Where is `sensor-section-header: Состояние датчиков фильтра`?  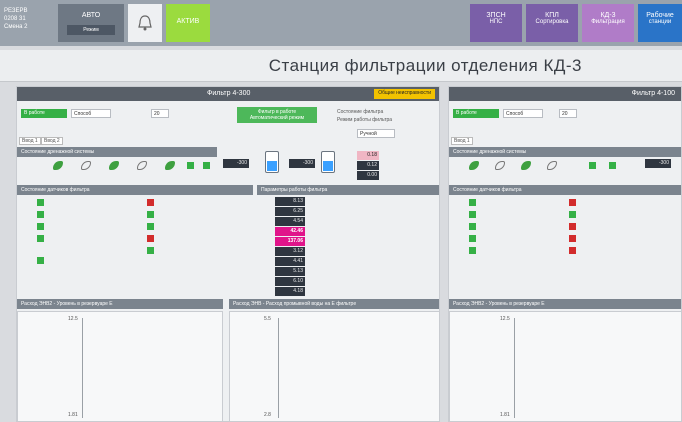
sensor-section-header: Состояние датчиков фильтра is located at coordinates (135, 190).